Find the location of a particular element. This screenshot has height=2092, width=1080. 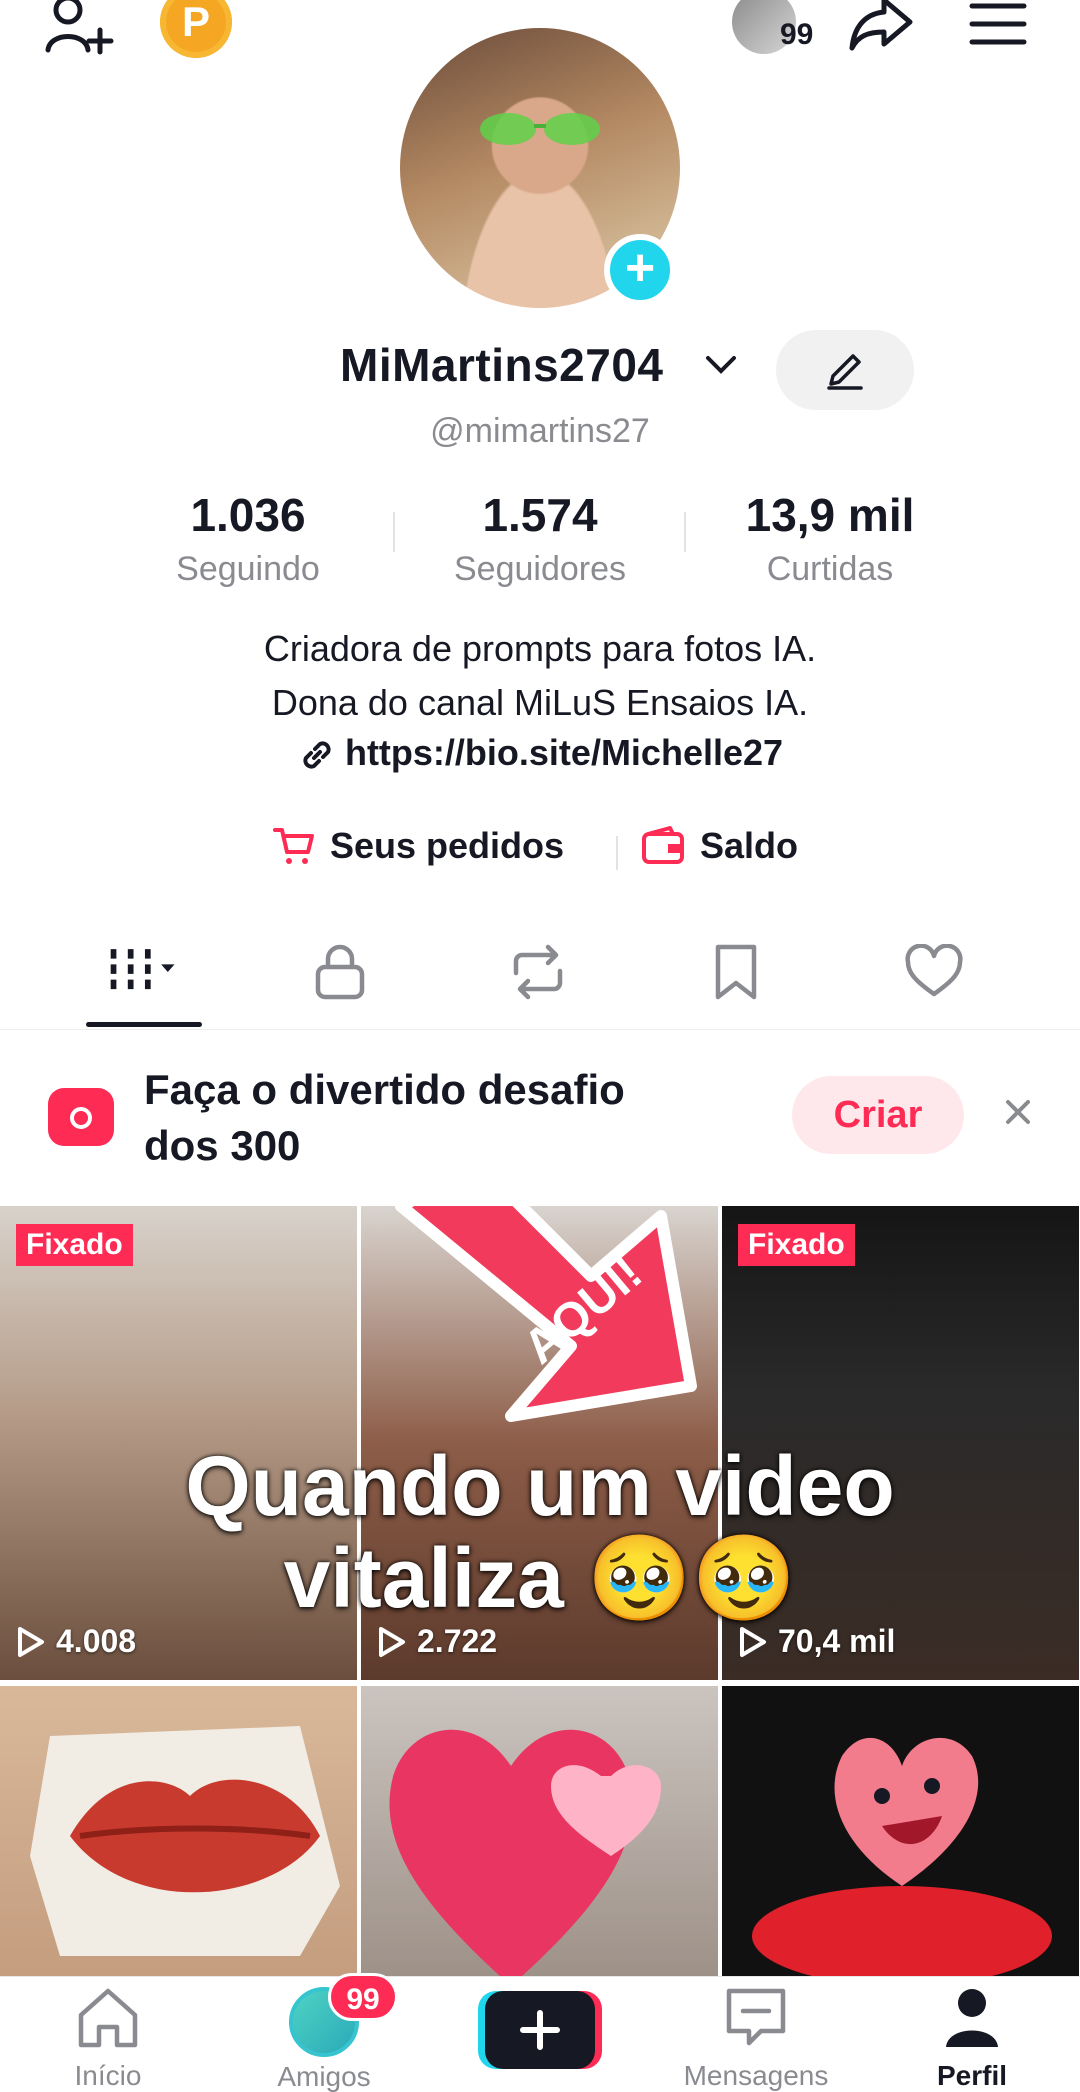

user-handle: @mimartins27 is located at coordinates (540, 431).